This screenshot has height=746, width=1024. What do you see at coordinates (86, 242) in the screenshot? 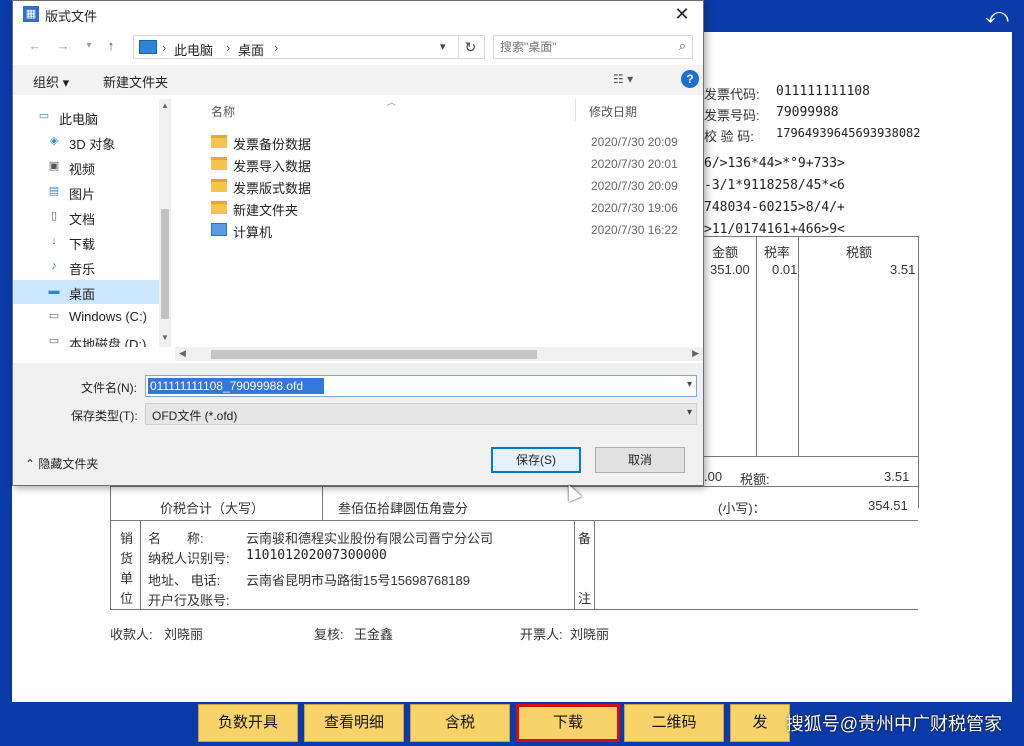
I see `nav-item-downloads: ↓ 下载` at bounding box center [86, 242].